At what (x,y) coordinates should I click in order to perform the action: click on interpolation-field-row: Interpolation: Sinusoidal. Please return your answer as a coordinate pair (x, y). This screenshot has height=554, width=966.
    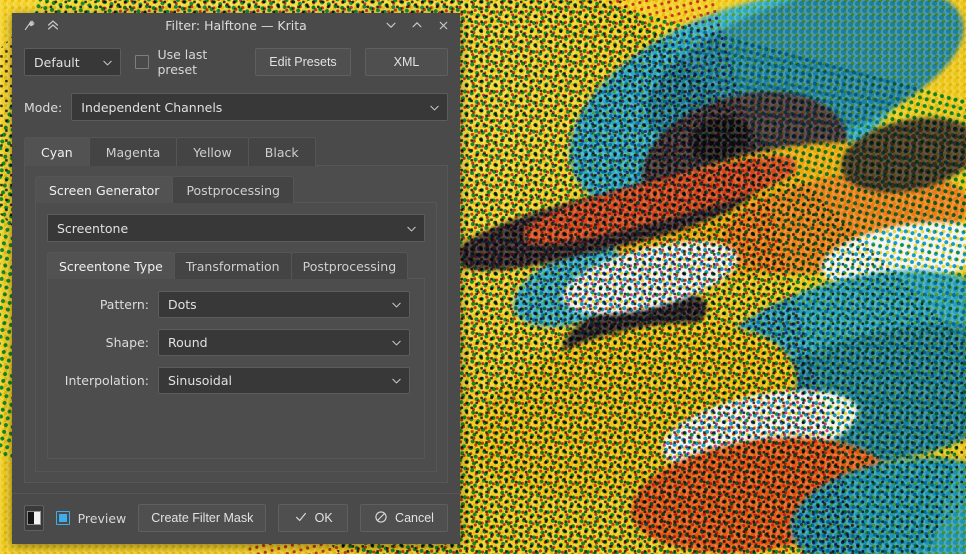
    Looking at the image, I should click on (236, 380).